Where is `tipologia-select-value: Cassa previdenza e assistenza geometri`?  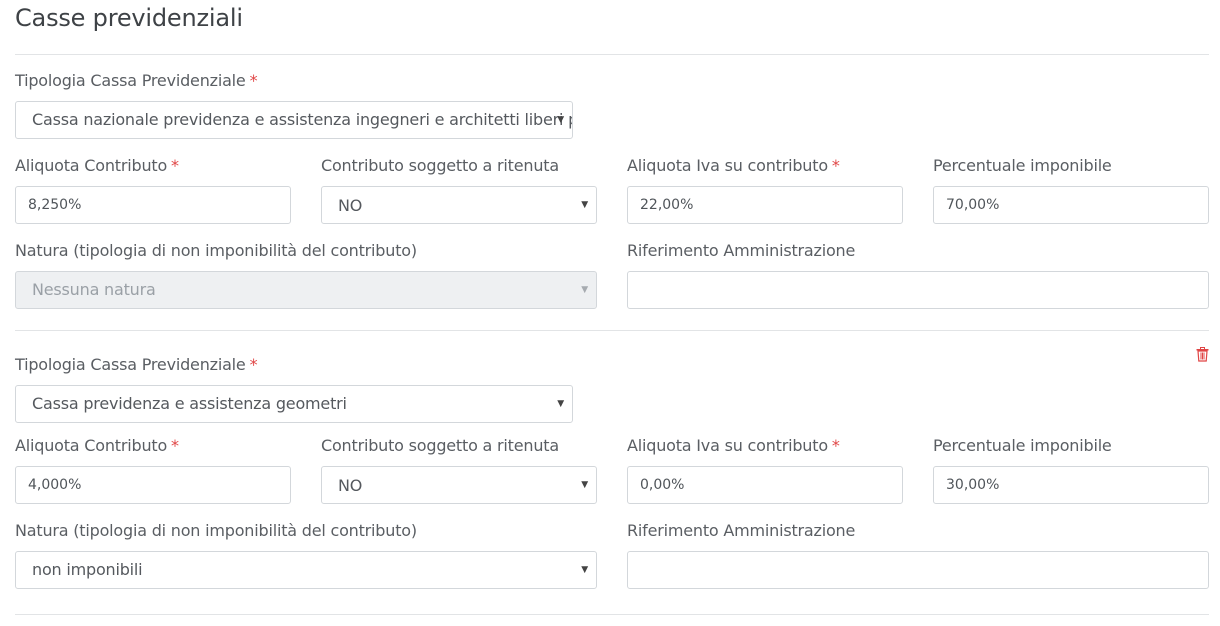 tipologia-select-value: Cassa previdenza e assistenza geometri is located at coordinates (189, 403).